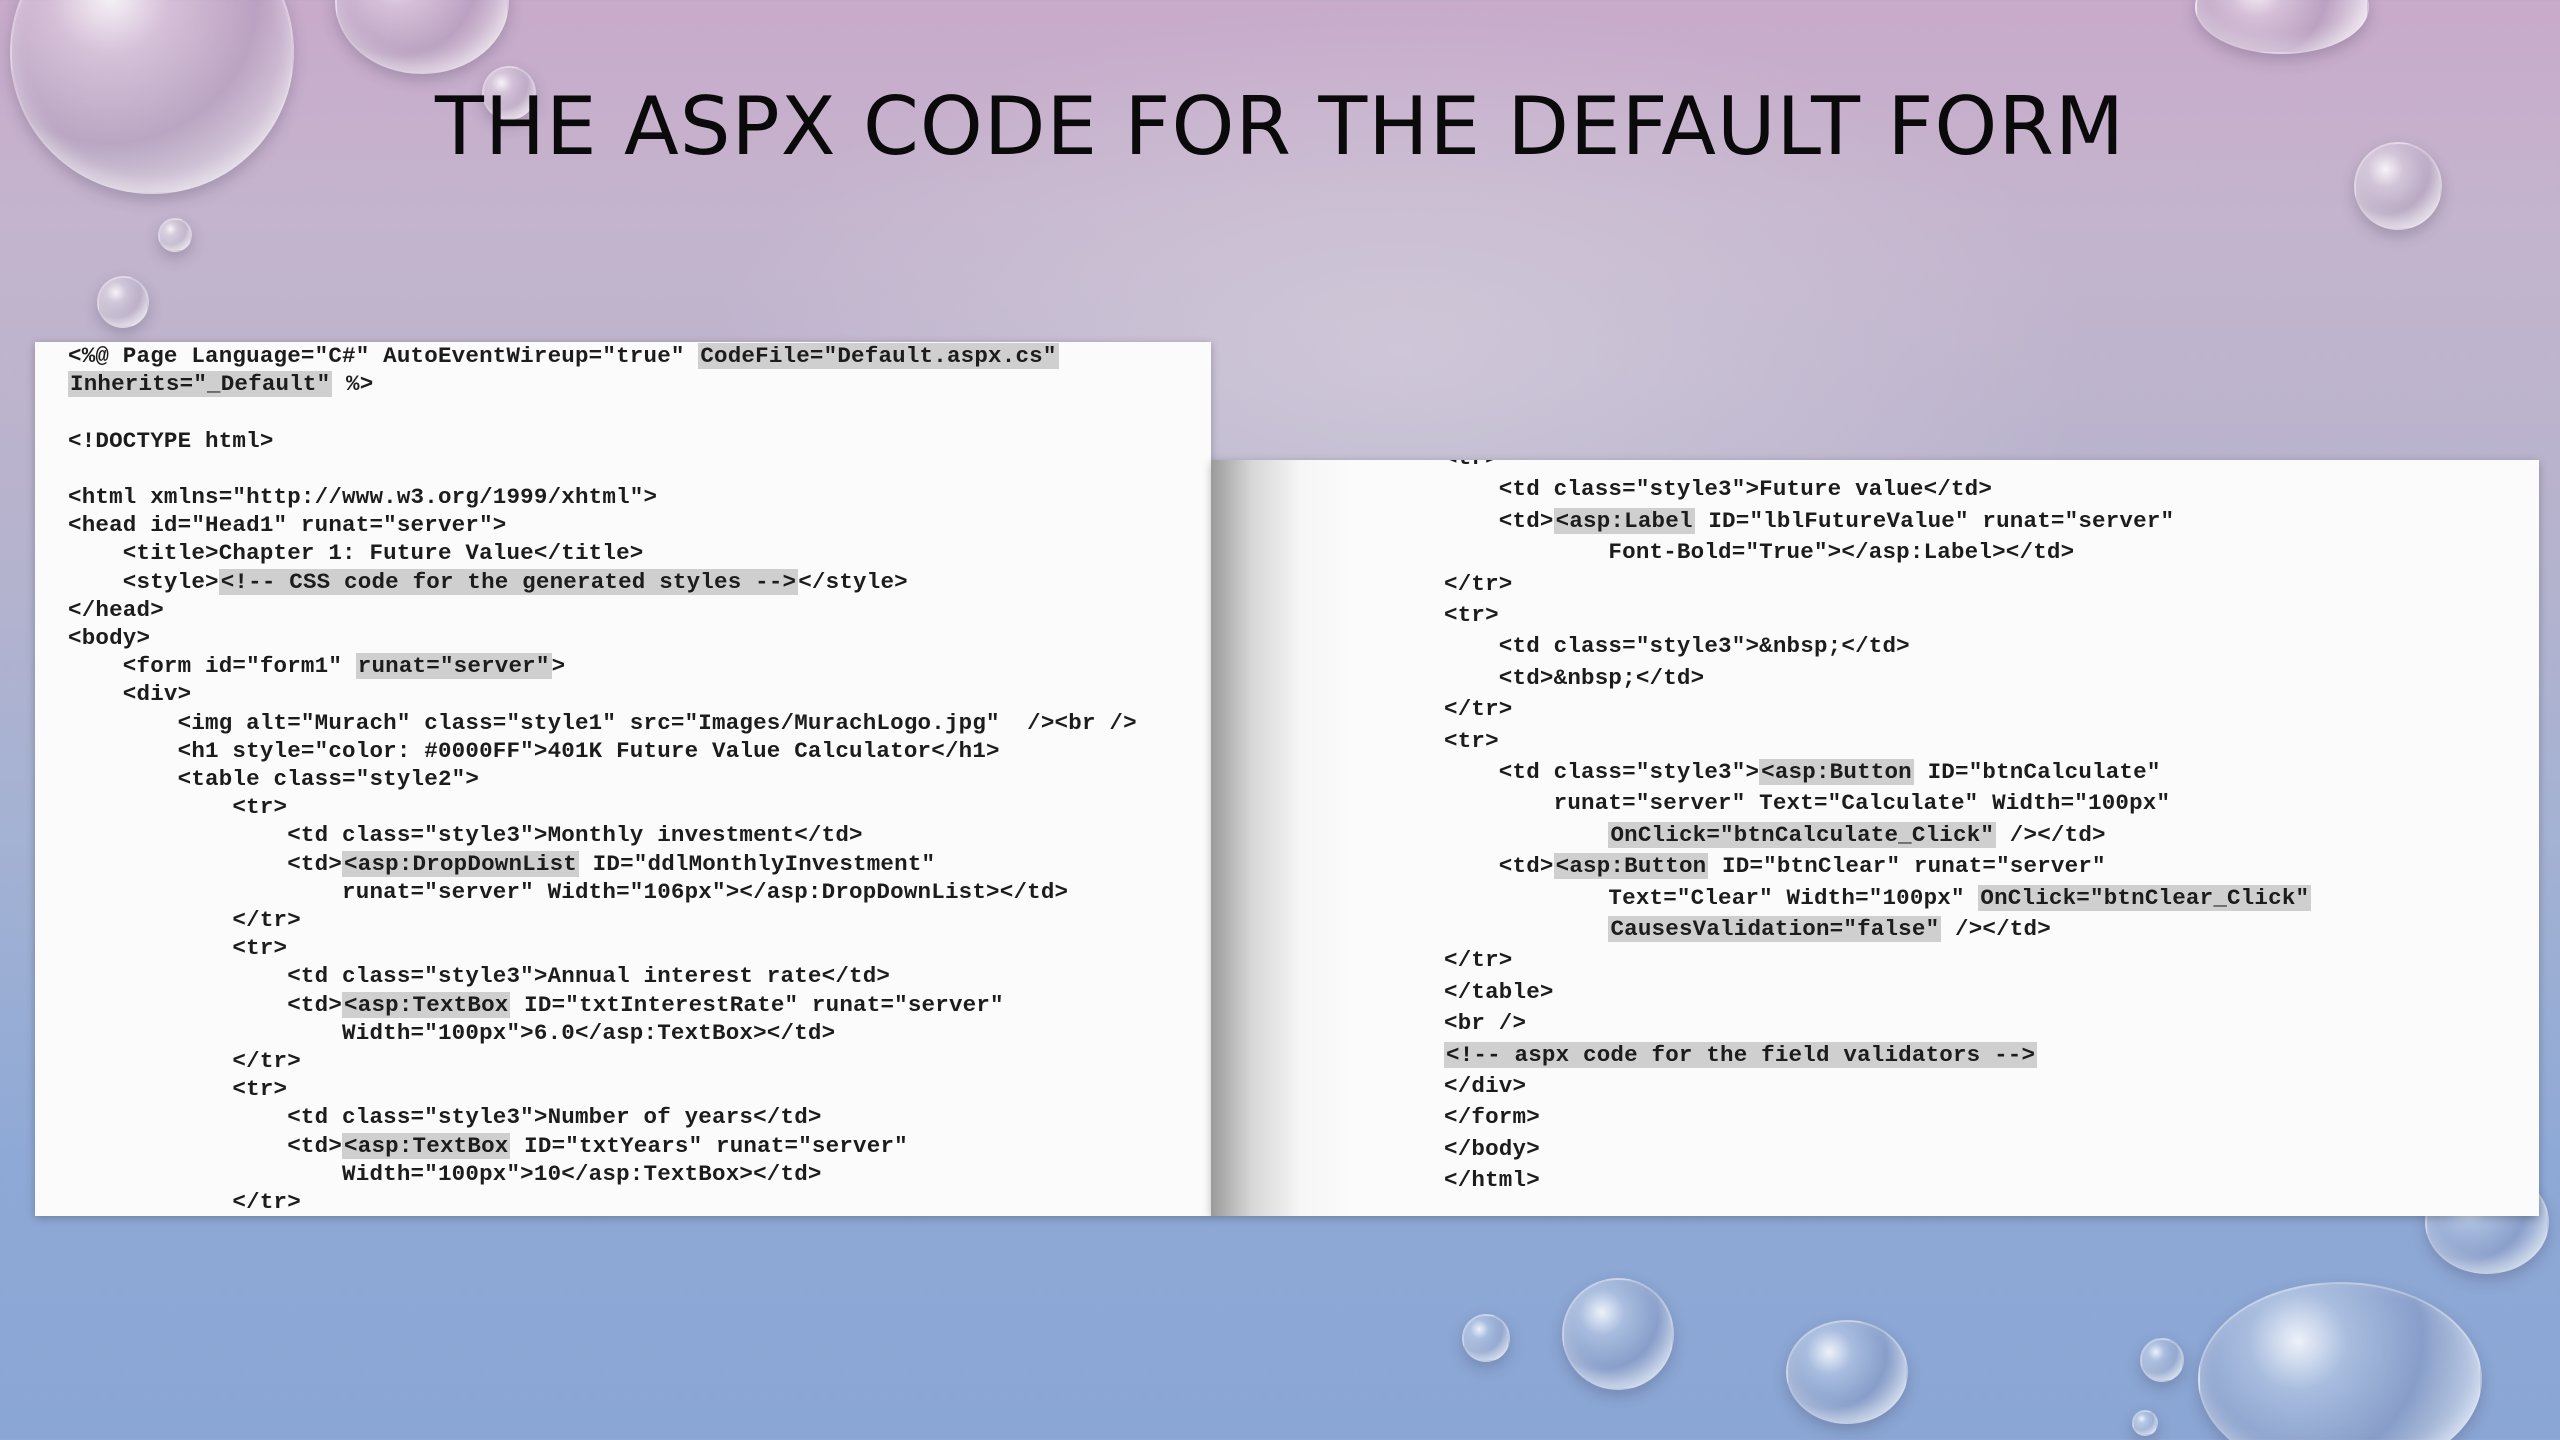  I want to click on code-text: <br />, so click(1485, 1023).